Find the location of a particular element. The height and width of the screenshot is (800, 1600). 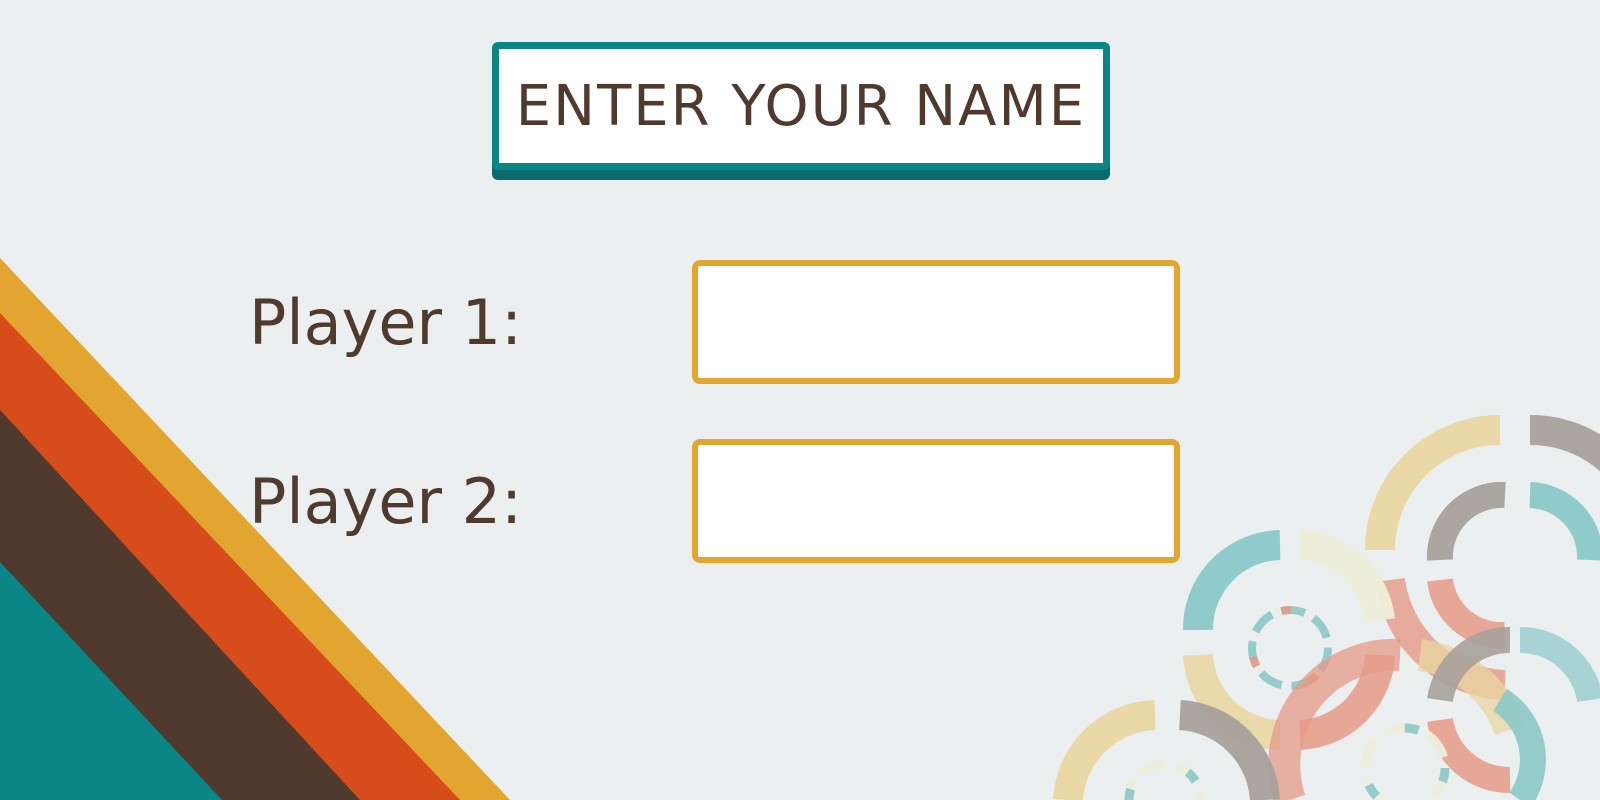

player-1-row: Player 1: is located at coordinates (714, 322).